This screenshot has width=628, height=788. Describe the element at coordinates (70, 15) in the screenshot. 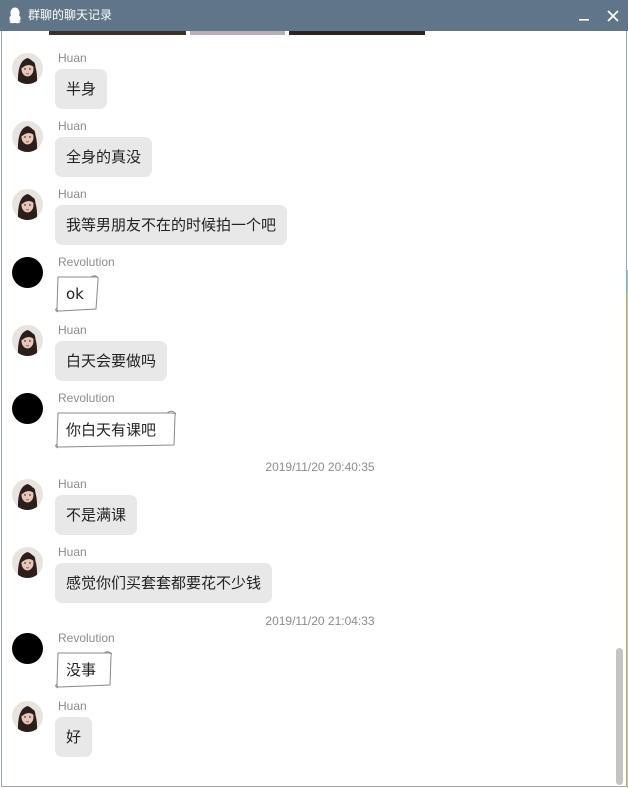

I see `window-title: 群聊的聊天记录` at that location.